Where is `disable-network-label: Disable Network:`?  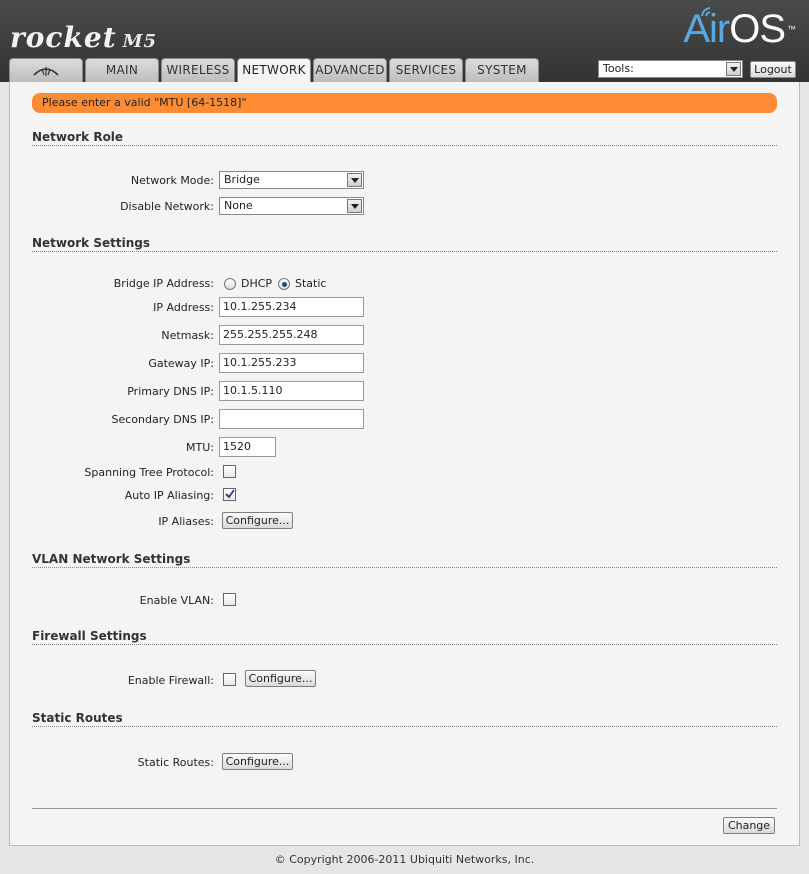
disable-network-label: Disable Network: is located at coordinates (167, 206).